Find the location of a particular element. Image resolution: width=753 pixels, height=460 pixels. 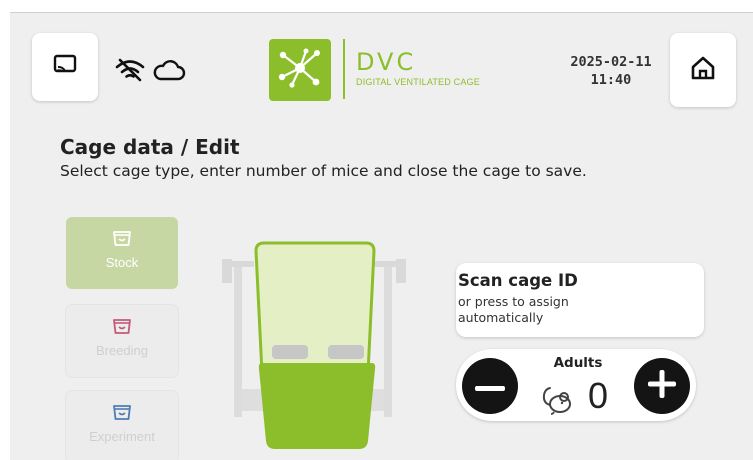

network-logo-icon is located at coordinates (300, 70).